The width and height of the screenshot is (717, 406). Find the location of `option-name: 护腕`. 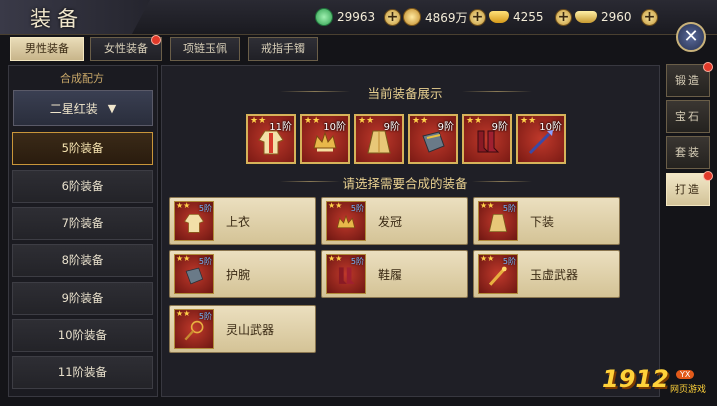

option-name: 护腕 is located at coordinates (238, 275).